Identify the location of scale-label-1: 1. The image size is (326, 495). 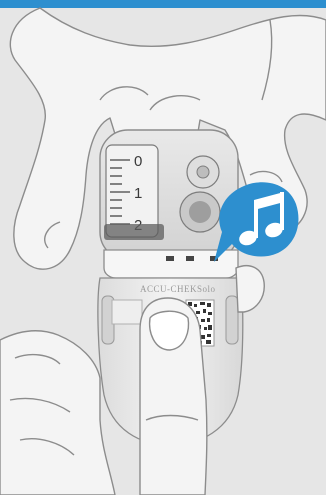
(138, 193).